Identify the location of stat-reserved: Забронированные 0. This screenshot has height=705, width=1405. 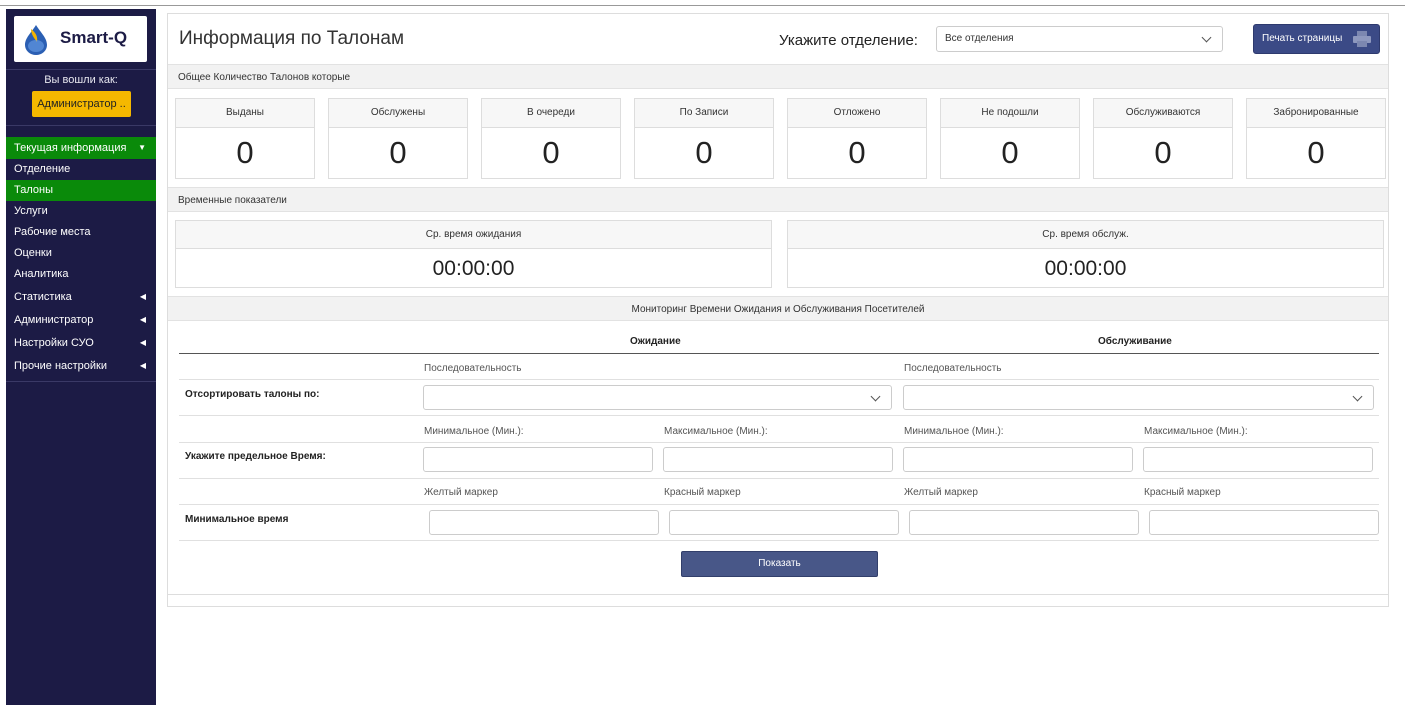
(1316, 138).